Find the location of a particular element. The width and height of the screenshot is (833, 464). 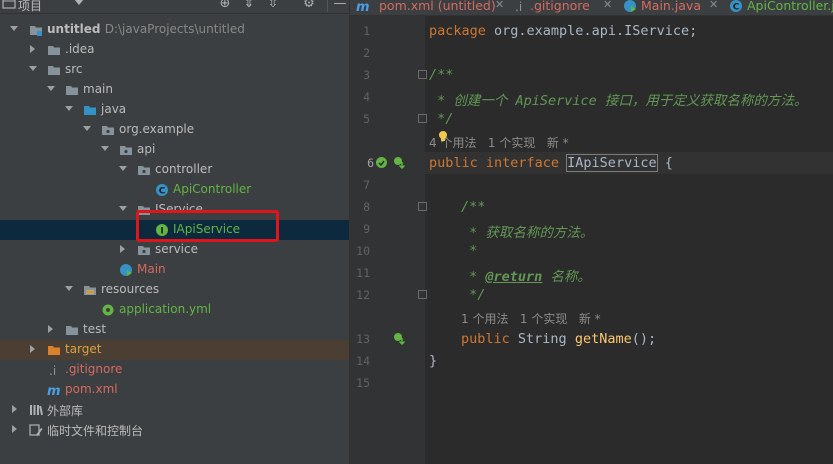

code-text: * is located at coordinates (473, 277).